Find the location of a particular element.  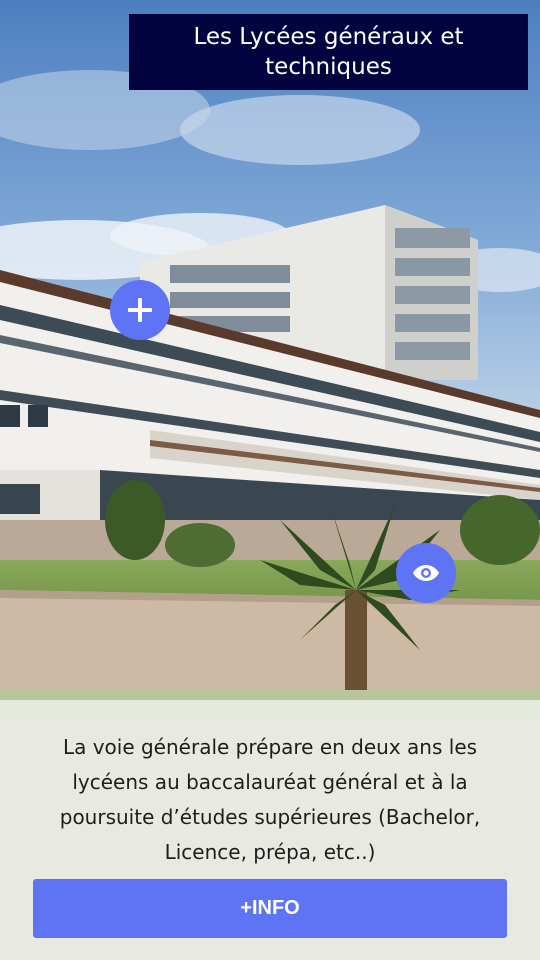

plus-icon is located at coordinates (140, 310).